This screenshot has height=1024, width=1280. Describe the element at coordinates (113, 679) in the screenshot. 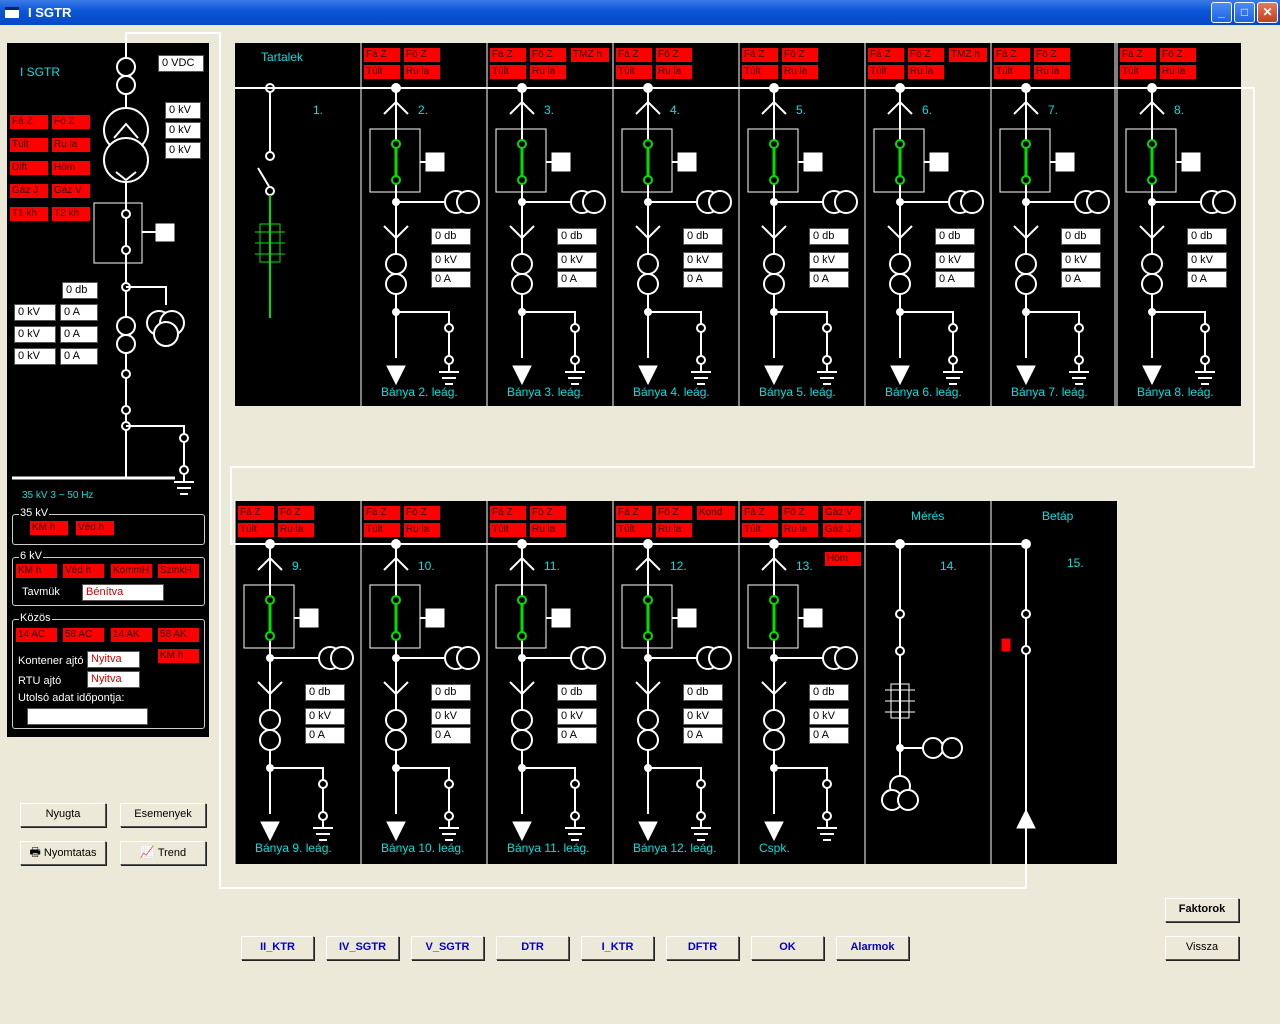

I see `rtu-value: Nyitva` at that location.